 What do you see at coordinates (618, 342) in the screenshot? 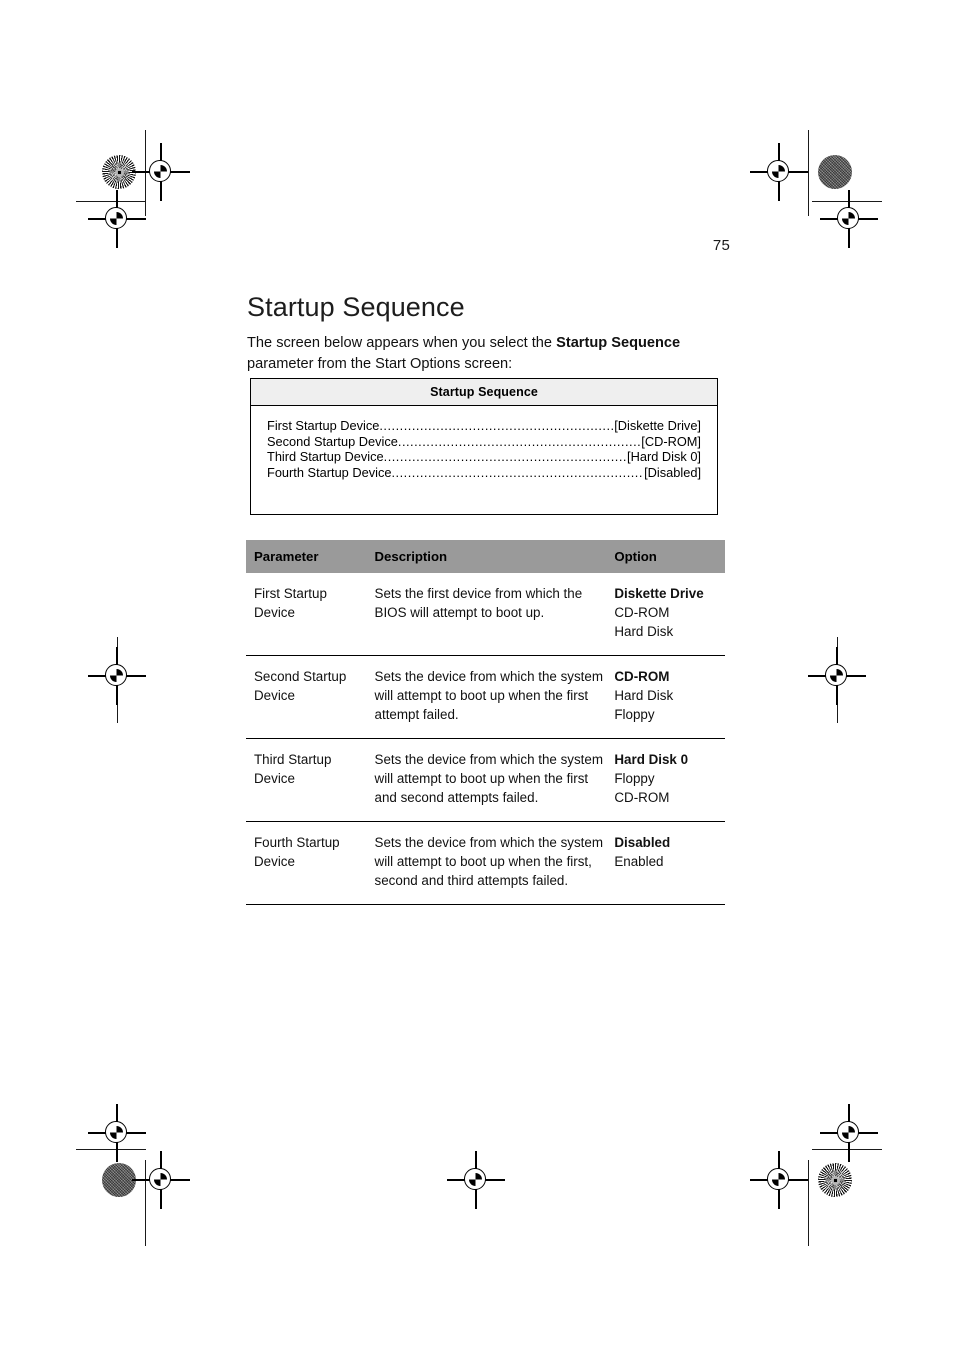
I see `intro-text-emphasis: Startup Sequence` at bounding box center [618, 342].